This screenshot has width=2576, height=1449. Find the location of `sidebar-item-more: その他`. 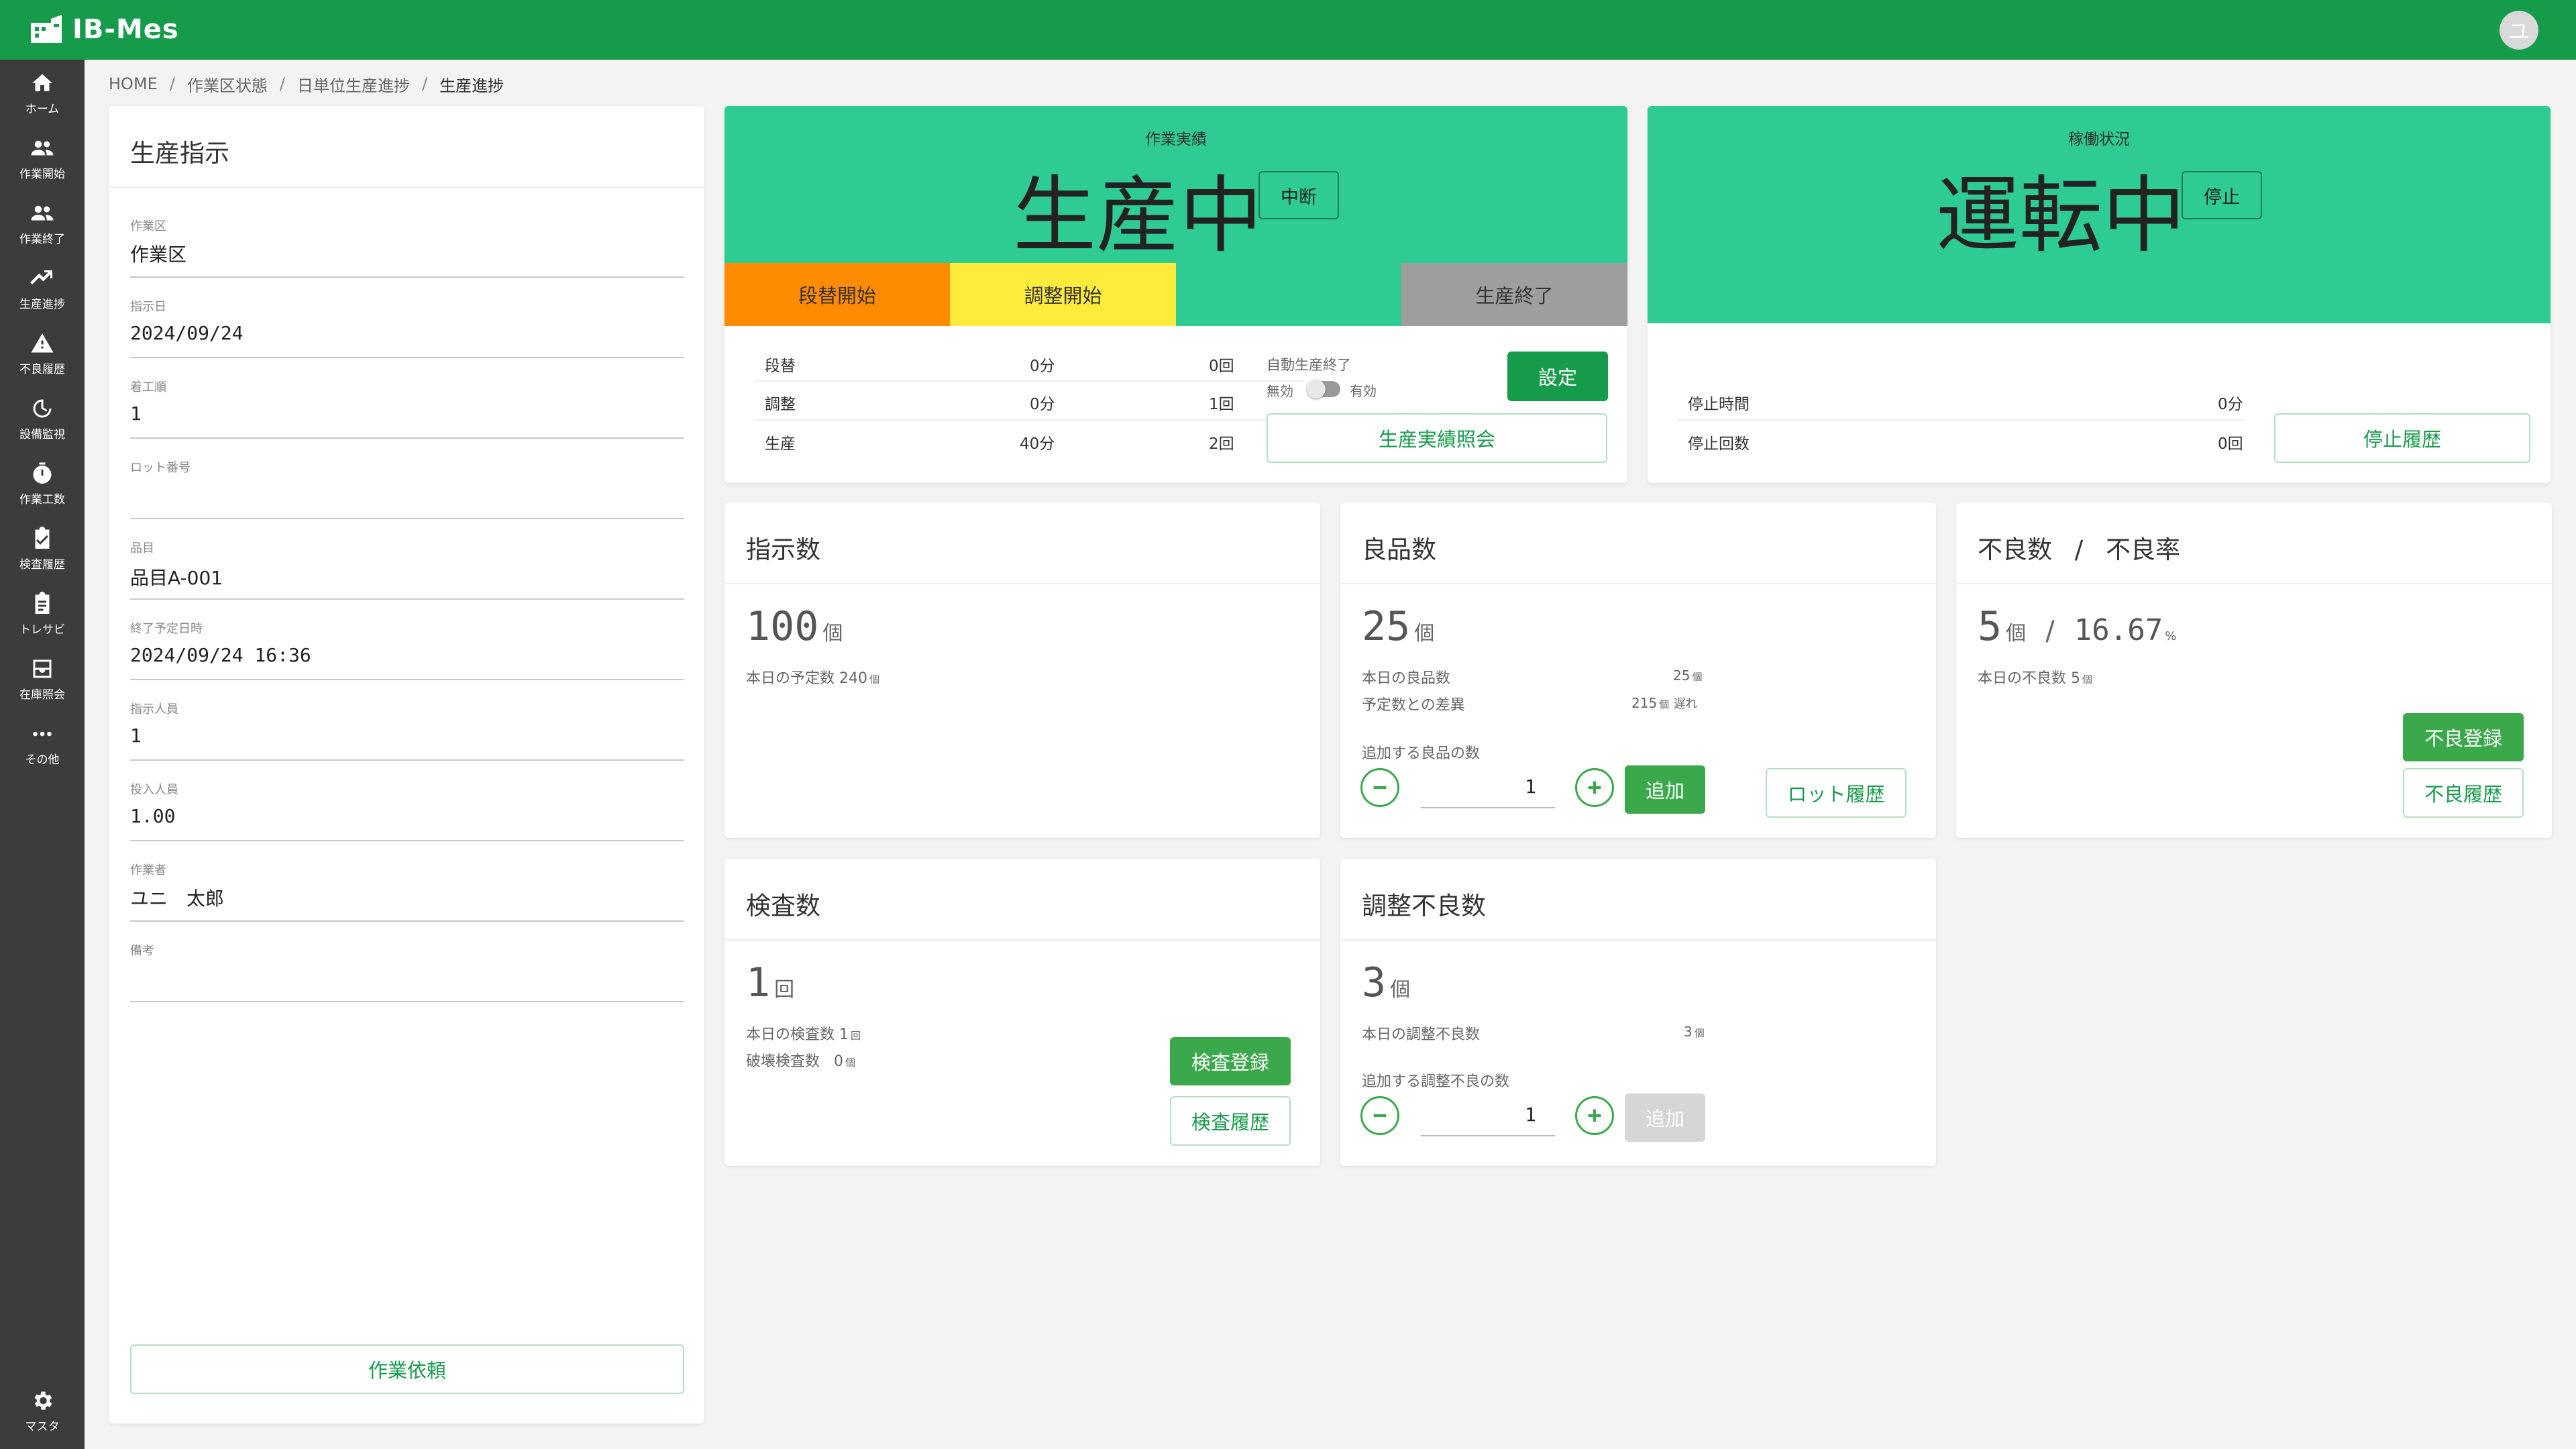

sidebar-item-more: その他 is located at coordinates (42, 744).